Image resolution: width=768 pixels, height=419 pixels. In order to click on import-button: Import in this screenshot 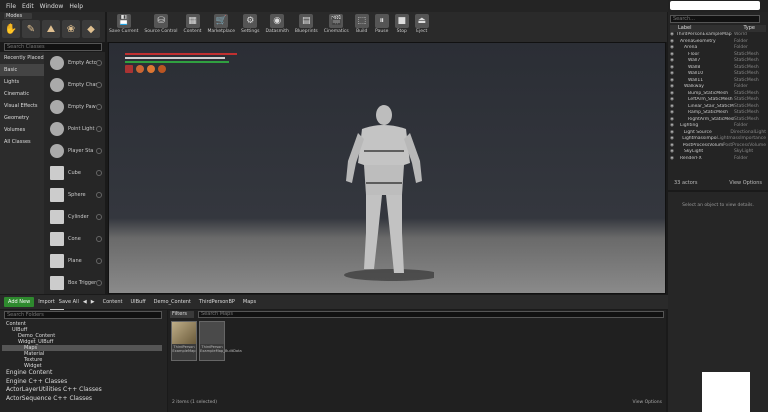, I will do `click(46, 302)`.